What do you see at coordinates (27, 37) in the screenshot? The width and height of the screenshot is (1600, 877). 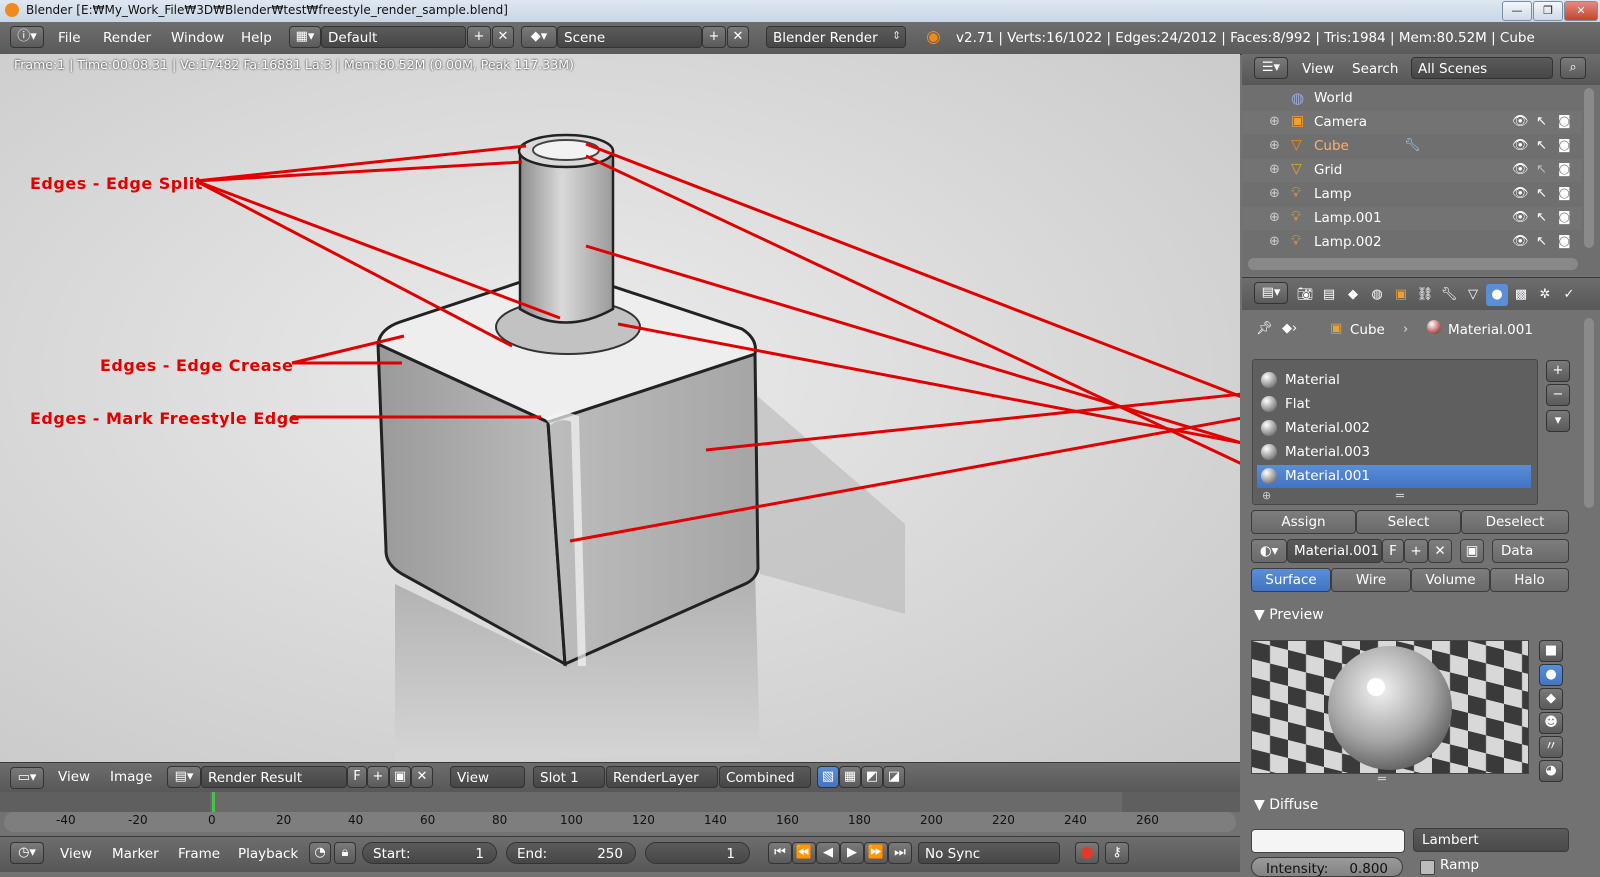 I see `editor-type-info-icon: ⓘ▾` at bounding box center [27, 37].